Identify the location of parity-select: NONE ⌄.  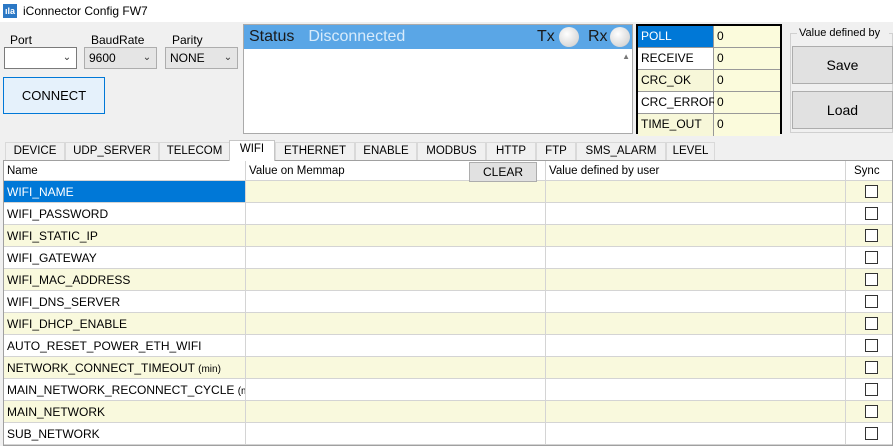
(201, 58).